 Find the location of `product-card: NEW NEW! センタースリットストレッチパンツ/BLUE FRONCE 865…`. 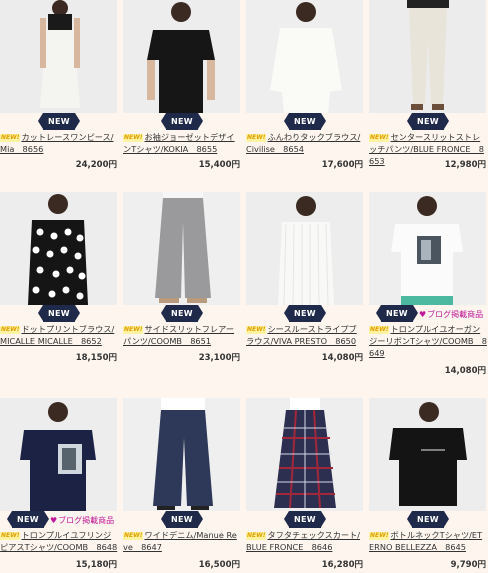

product-card: NEW NEW! センタースリットストレッチパンツ/BLUE FRONCE 865… is located at coordinates (428, 95).